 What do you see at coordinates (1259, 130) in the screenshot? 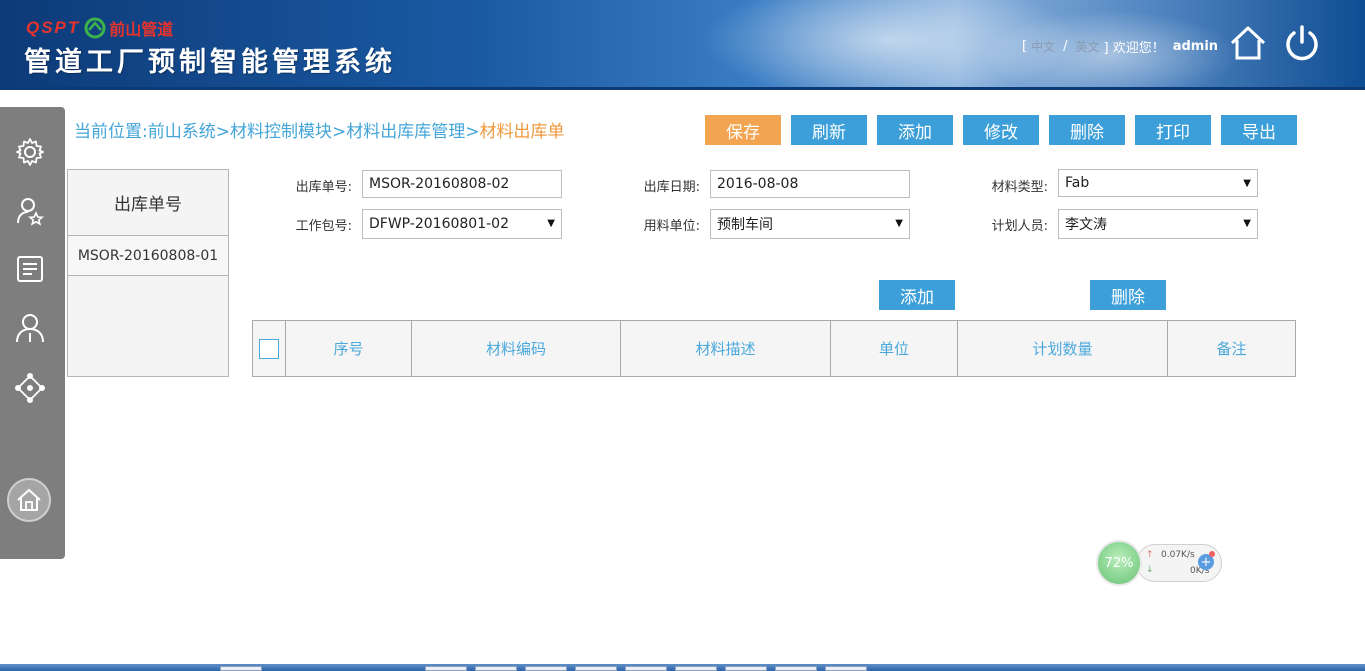
I see `export-button: 导出` at bounding box center [1259, 130].